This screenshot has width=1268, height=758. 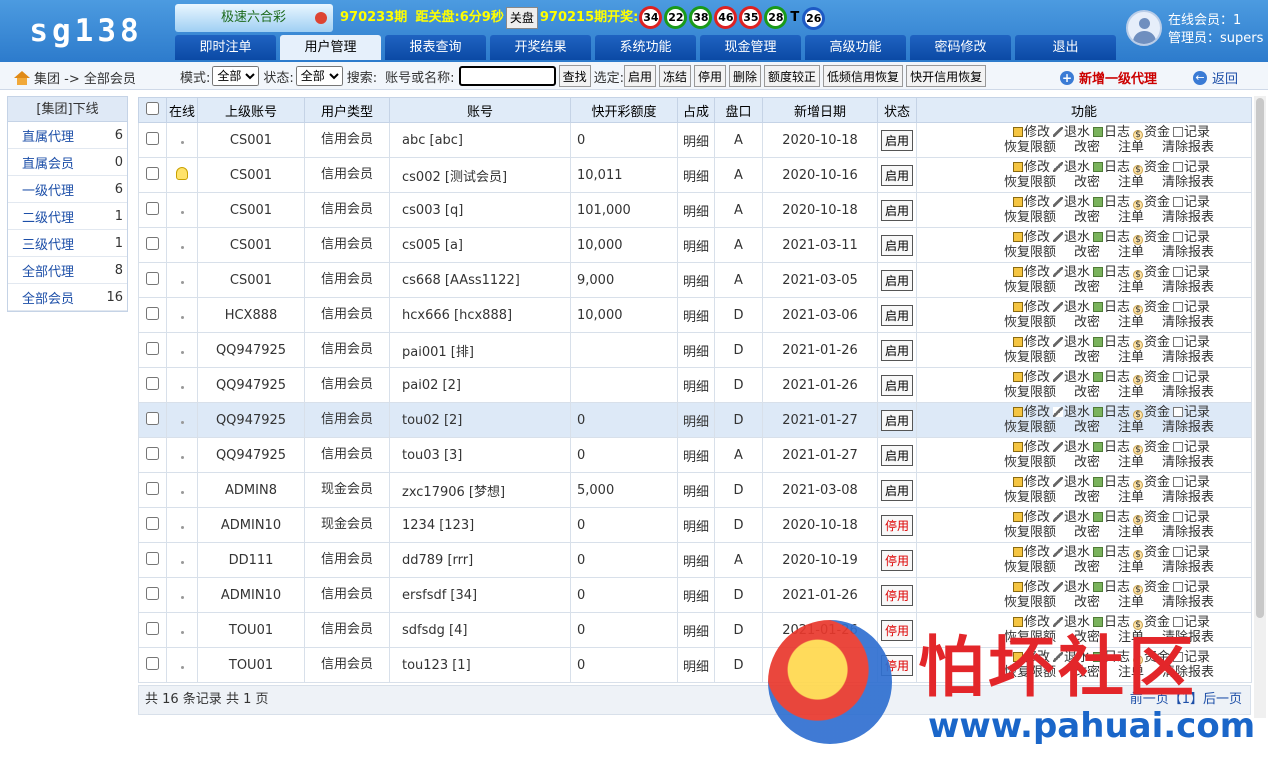 I want to click on parent-account: ADMIN10, so click(x=251, y=525).